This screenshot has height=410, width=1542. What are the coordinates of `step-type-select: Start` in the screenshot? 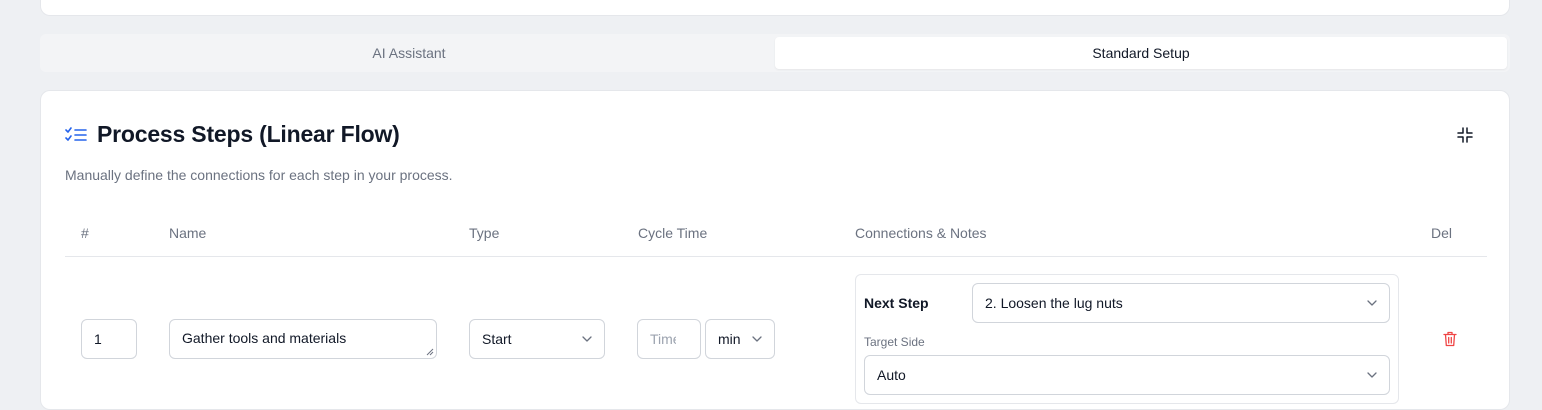 It's located at (537, 339).